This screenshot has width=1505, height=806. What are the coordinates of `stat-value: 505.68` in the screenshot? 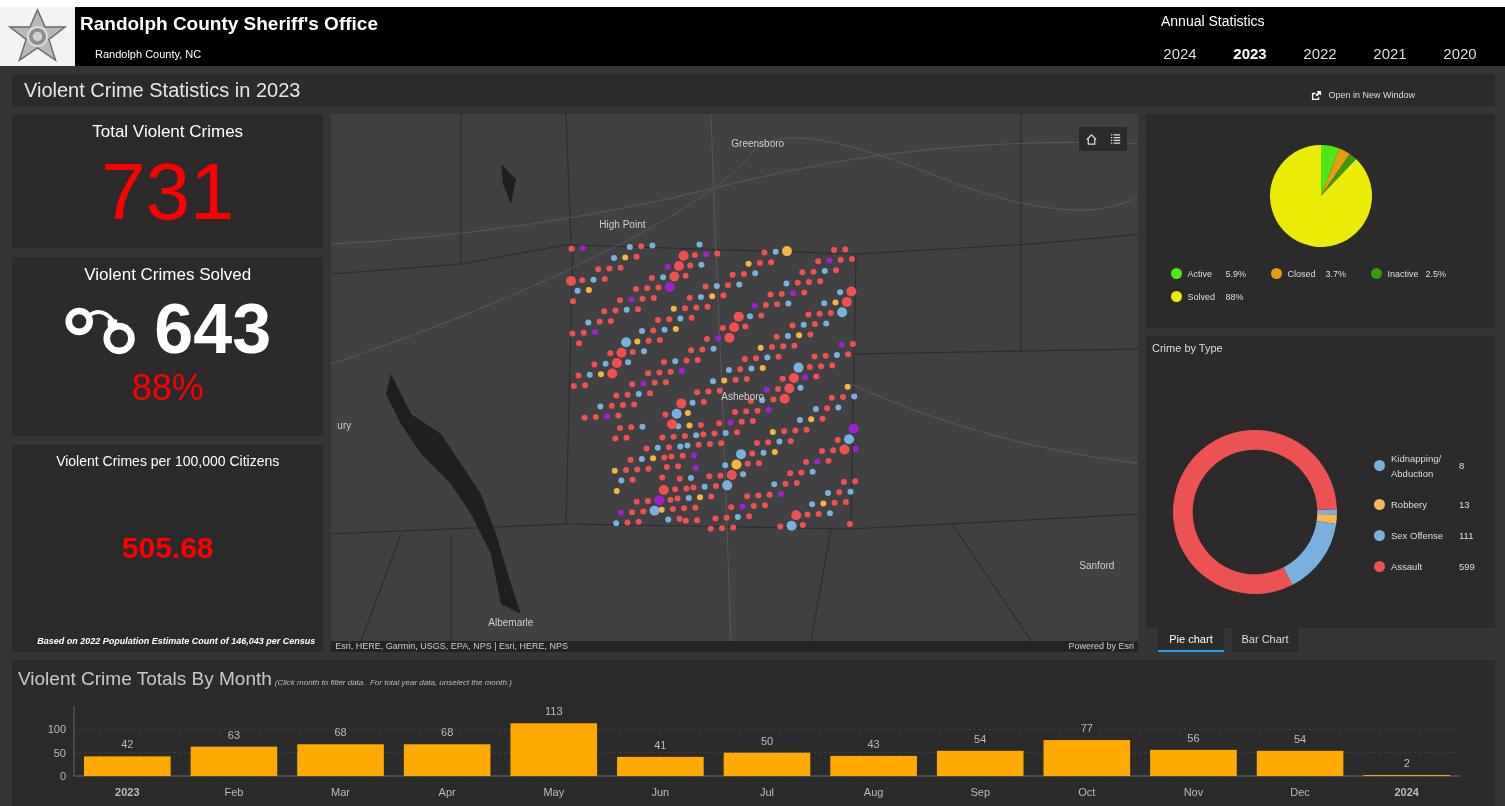 It's located at (167, 548).